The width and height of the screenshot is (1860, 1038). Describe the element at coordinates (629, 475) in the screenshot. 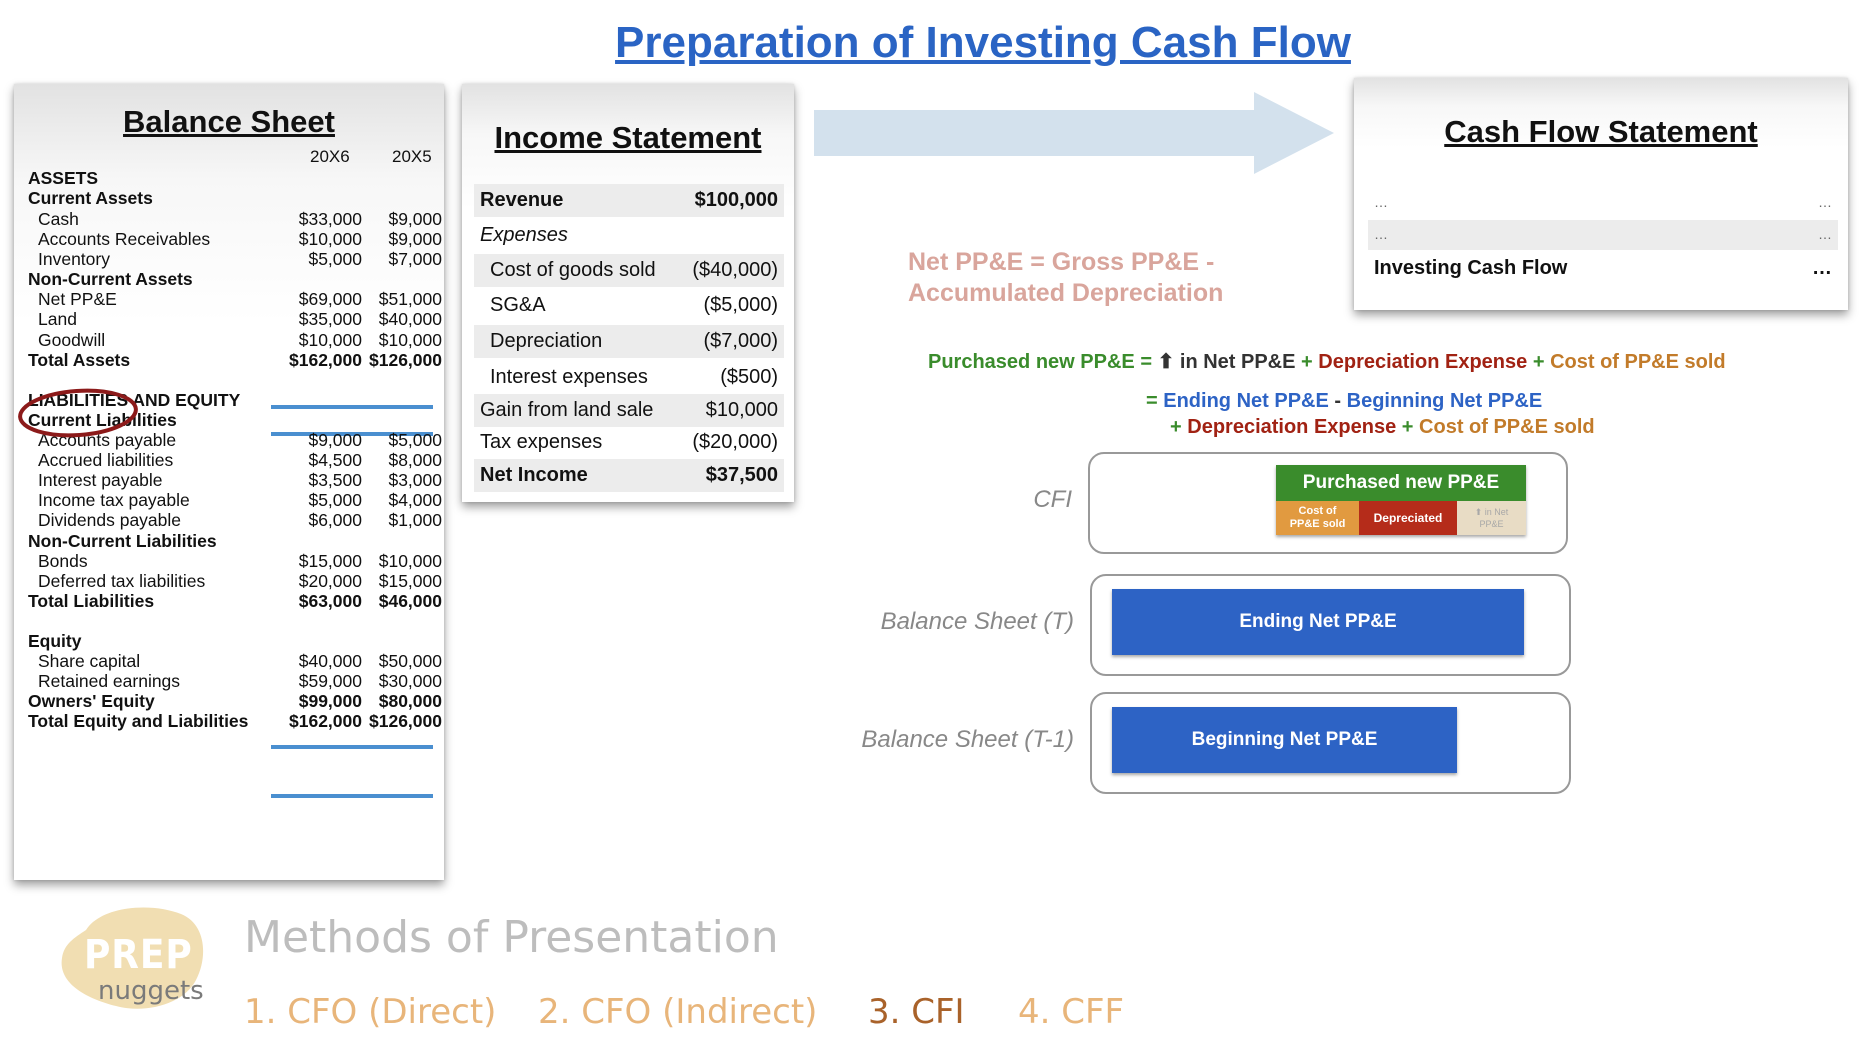

I see `is-row-net-income: Net Income $37,500` at that location.